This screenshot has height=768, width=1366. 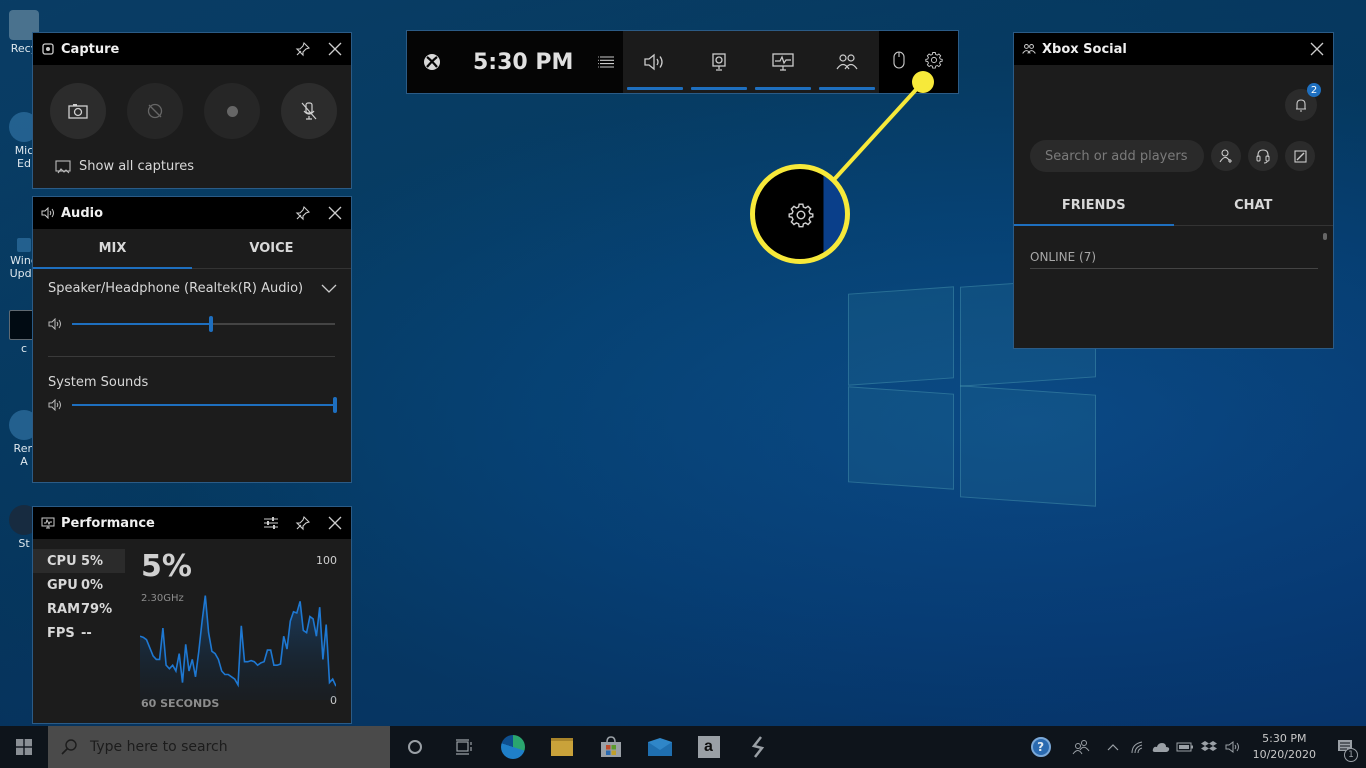 I want to click on pin-icon, so click(x=303, y=213).